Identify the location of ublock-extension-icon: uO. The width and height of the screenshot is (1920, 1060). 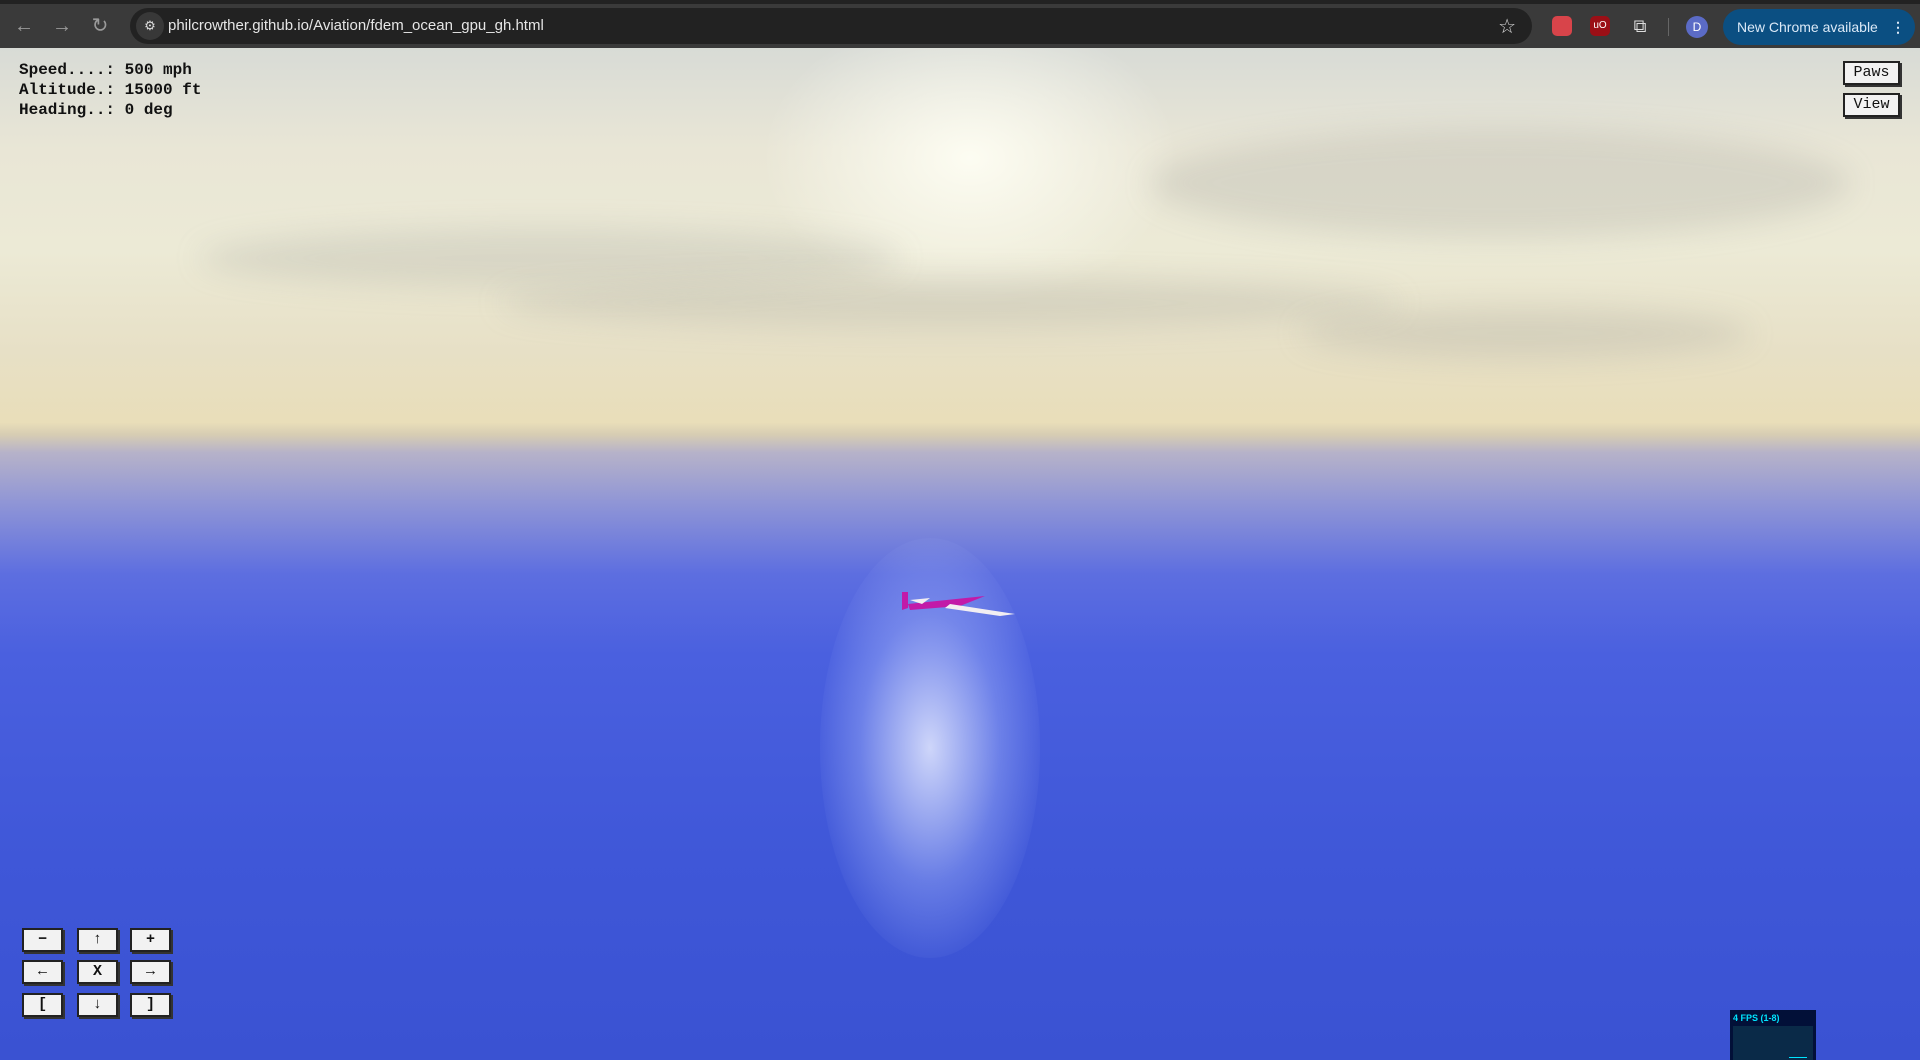
(1600, 26).